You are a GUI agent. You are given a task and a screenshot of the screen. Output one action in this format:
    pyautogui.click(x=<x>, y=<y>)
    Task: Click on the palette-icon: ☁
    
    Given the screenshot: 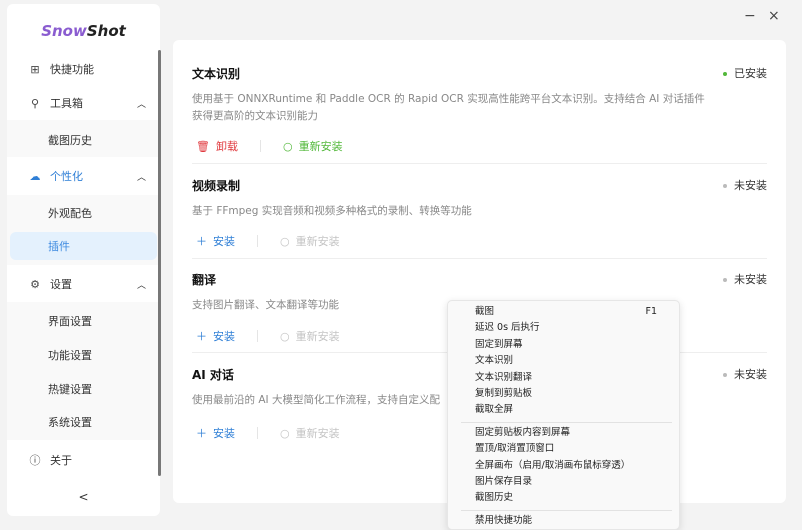 What is the action you would take?
    pyautogui.click(x=35, y=176)
    